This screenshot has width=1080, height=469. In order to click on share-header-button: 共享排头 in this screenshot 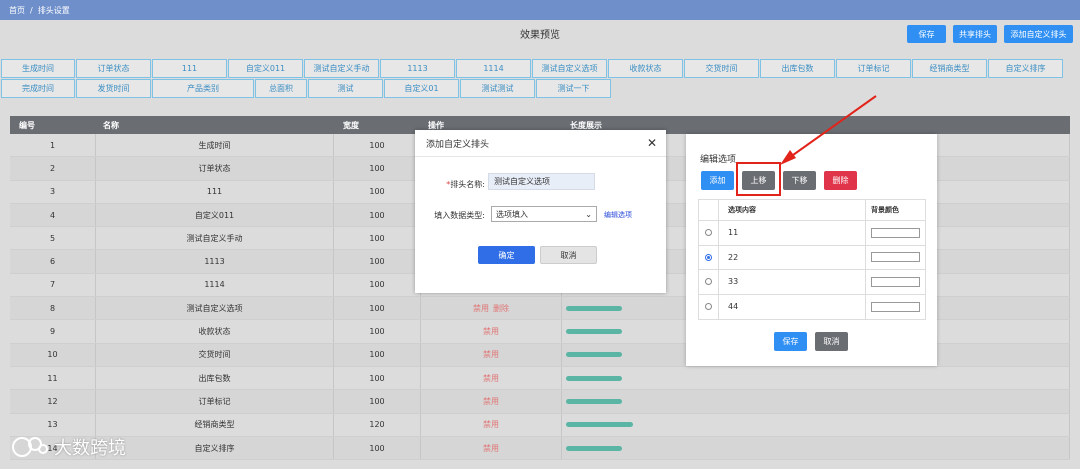, I will do `click(975, 34)`.